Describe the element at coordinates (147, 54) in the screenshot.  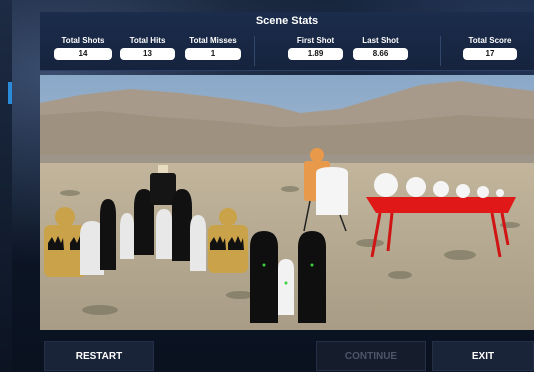
I see `stat-value: 13` at that location.